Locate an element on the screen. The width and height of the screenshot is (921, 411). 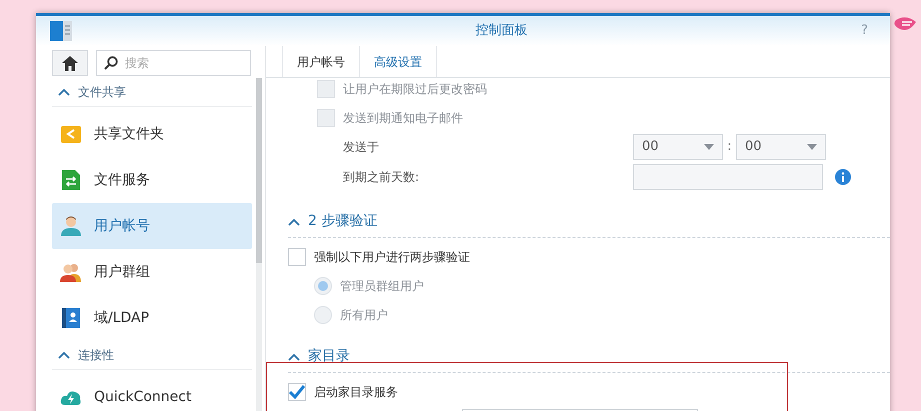
sidebar-item: 用户帐号 is located at coordinates (152, 226).